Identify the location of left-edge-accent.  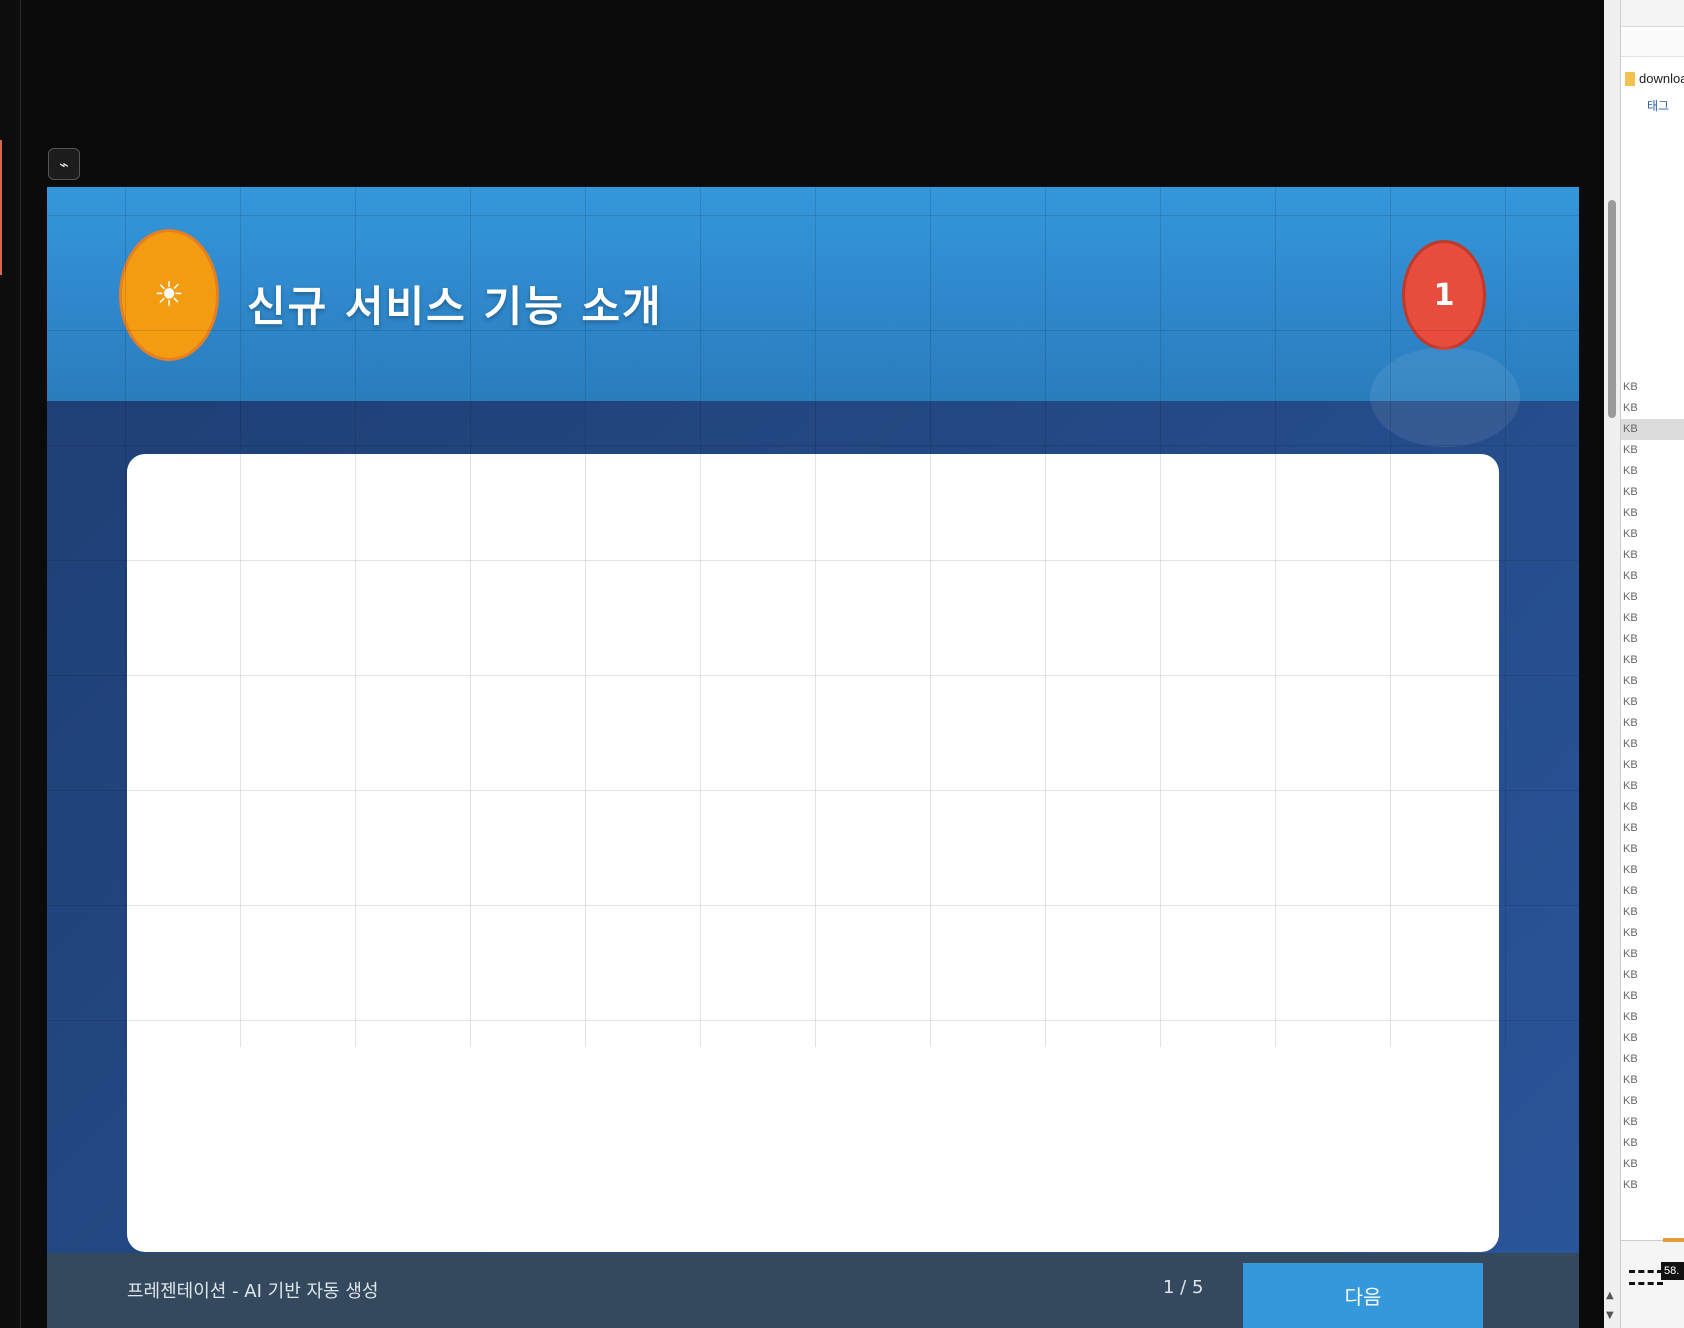
(1, 207).